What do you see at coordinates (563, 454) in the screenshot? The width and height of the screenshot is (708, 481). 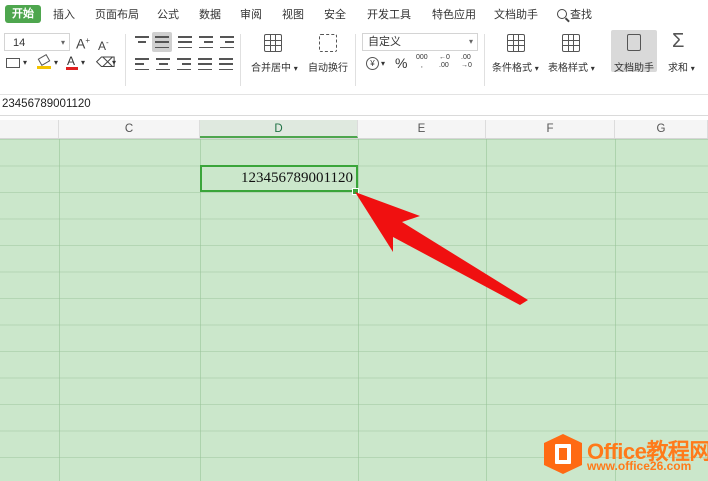 I see `office-logo-icon` at bounding box center [563, 454].